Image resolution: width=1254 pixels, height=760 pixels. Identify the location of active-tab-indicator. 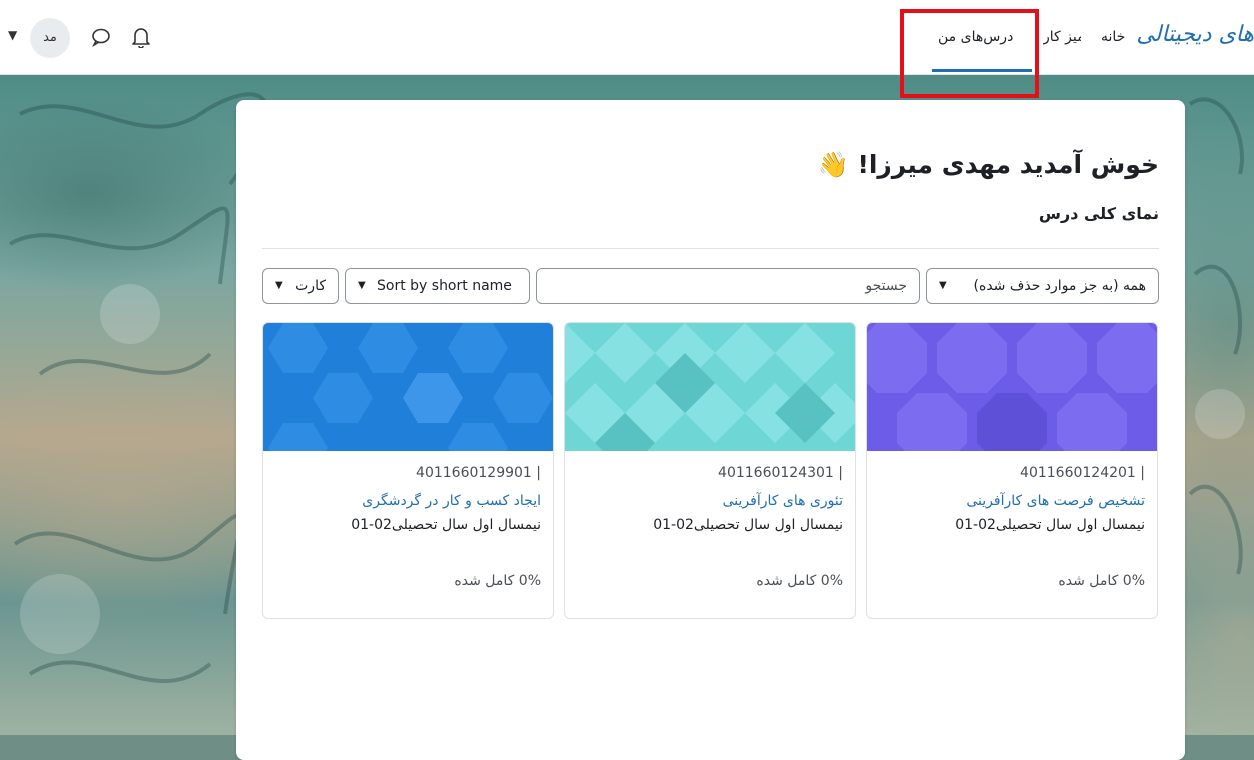
(982, 70).